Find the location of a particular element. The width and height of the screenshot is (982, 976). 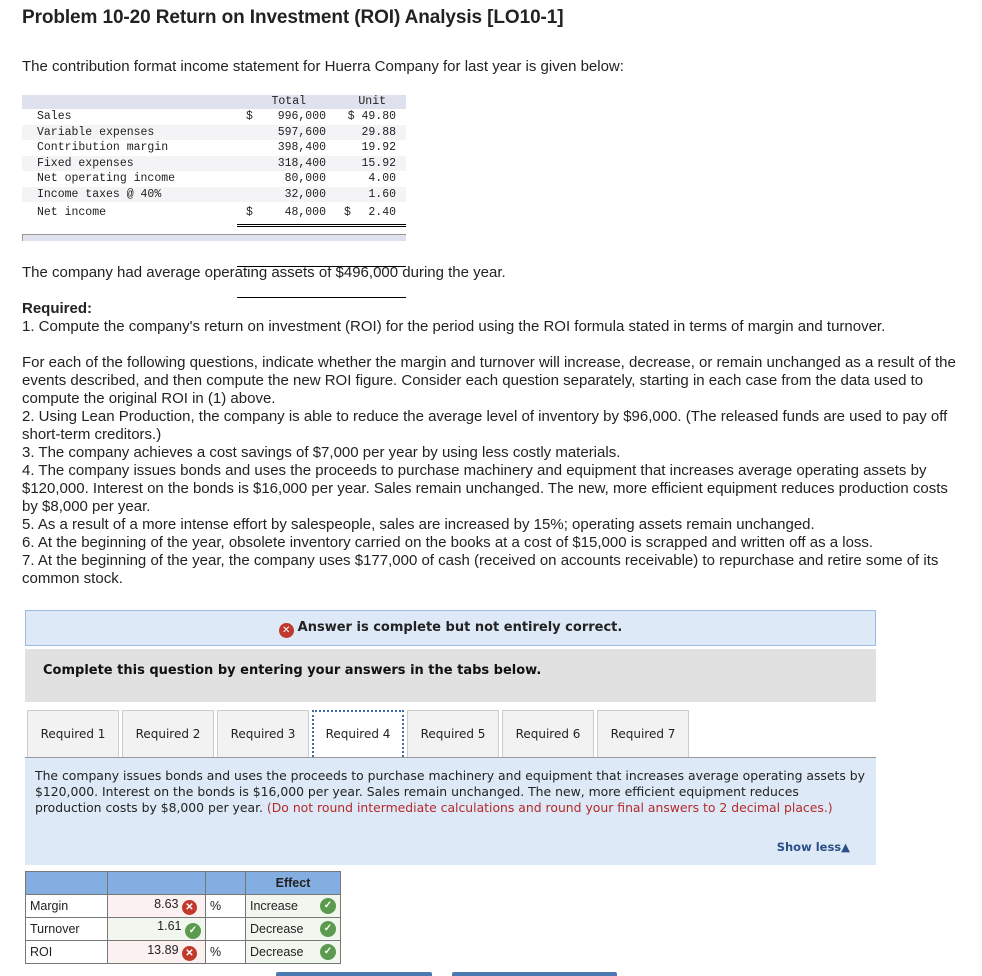

row-unit: 29.88 is located at coordinates (378, 132).